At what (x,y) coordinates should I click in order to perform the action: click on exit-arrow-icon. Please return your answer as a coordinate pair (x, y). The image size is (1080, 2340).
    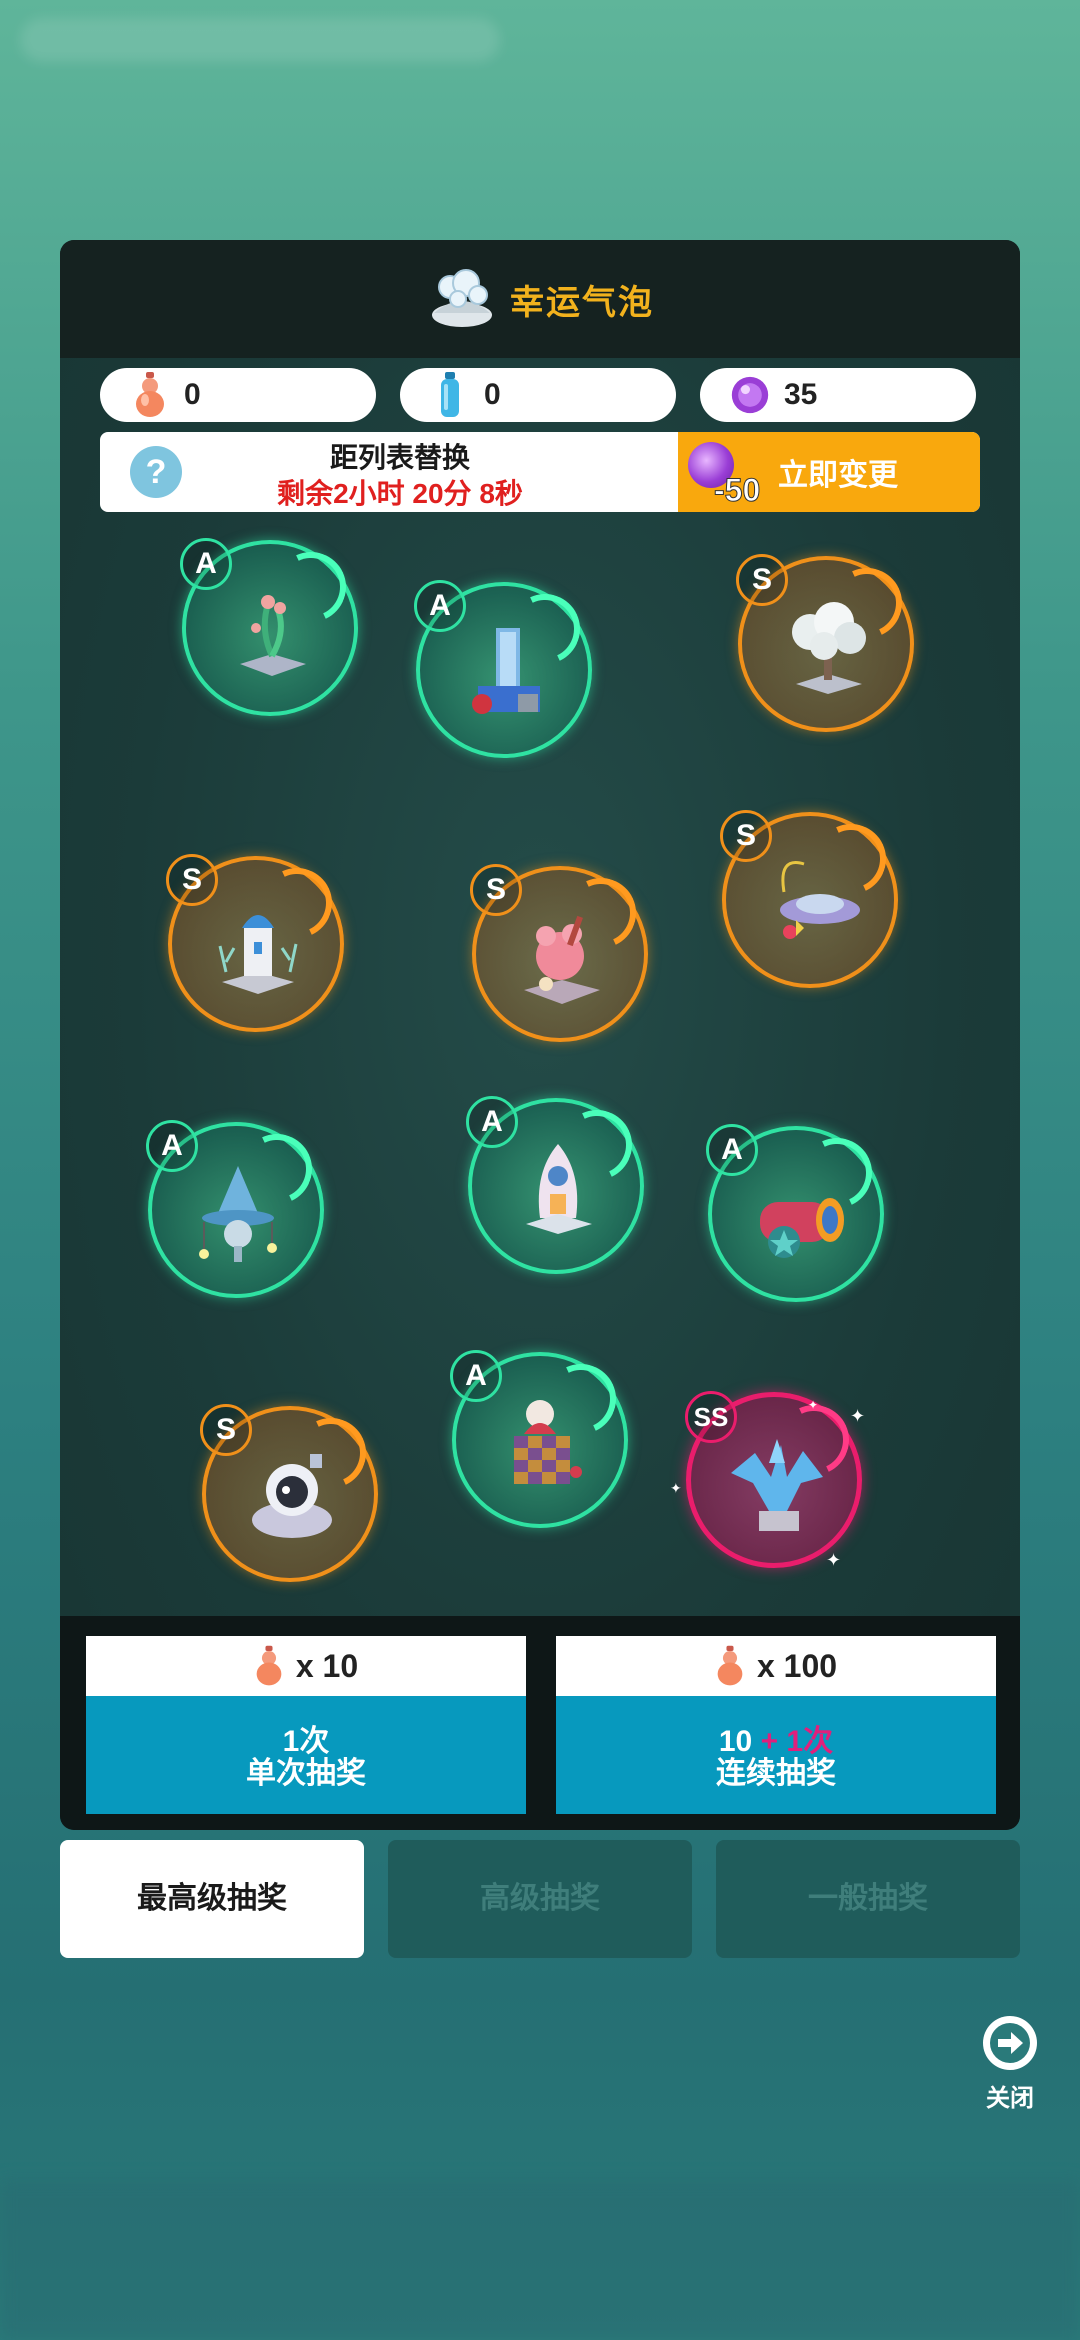
    Looking at the image, I should click on (1010, 2043).